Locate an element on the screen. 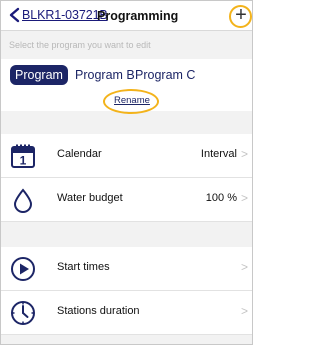 This screenshot has height=345, width=320. stations-duration-row: Stations duration > is located at coordinates (126, 313).